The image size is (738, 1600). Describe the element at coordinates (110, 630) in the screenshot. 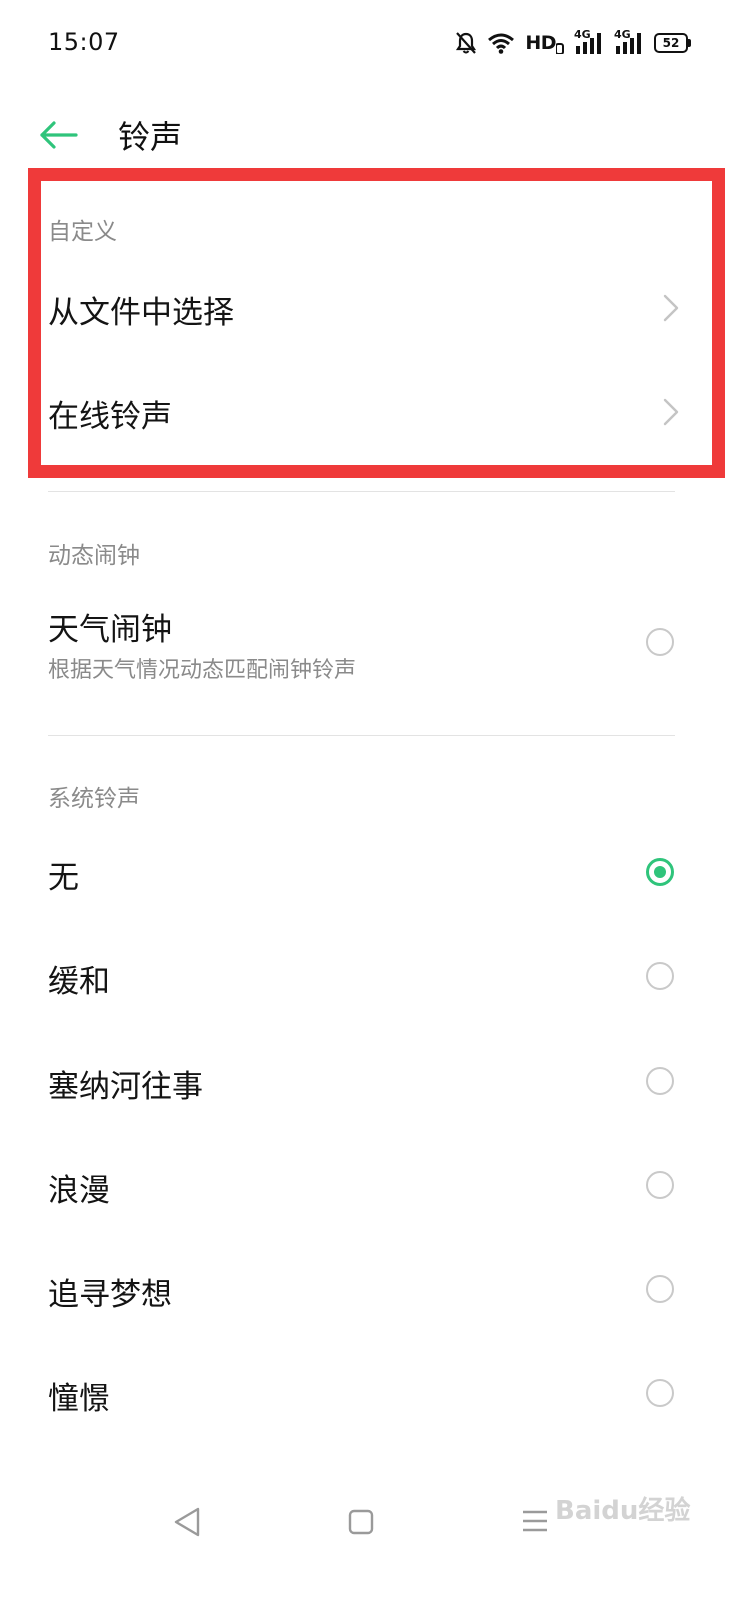

I see `weather-alarm-label: 天气闹钟` at that location.